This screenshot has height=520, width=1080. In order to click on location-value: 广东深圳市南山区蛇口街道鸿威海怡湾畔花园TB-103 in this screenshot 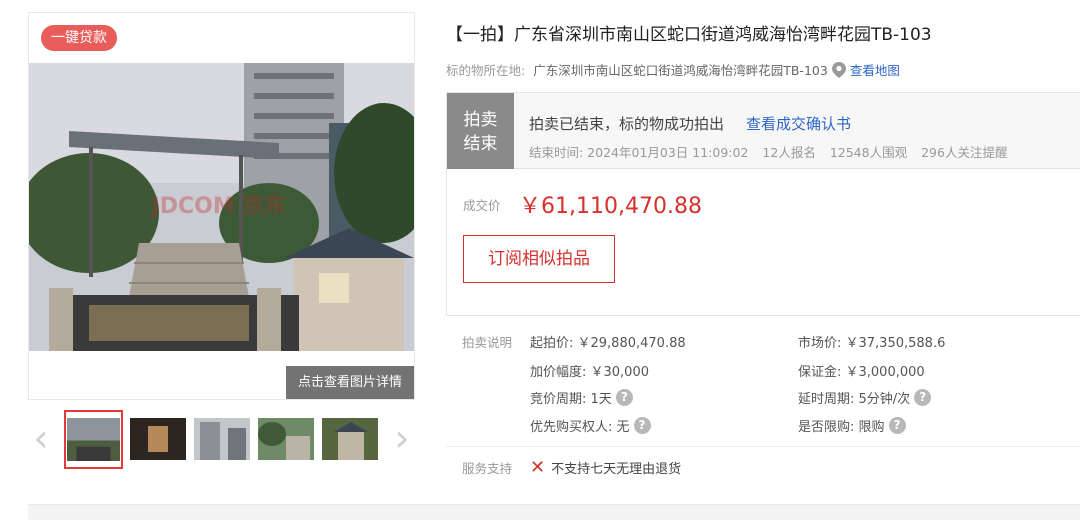, I will do `click(680, 70)`.